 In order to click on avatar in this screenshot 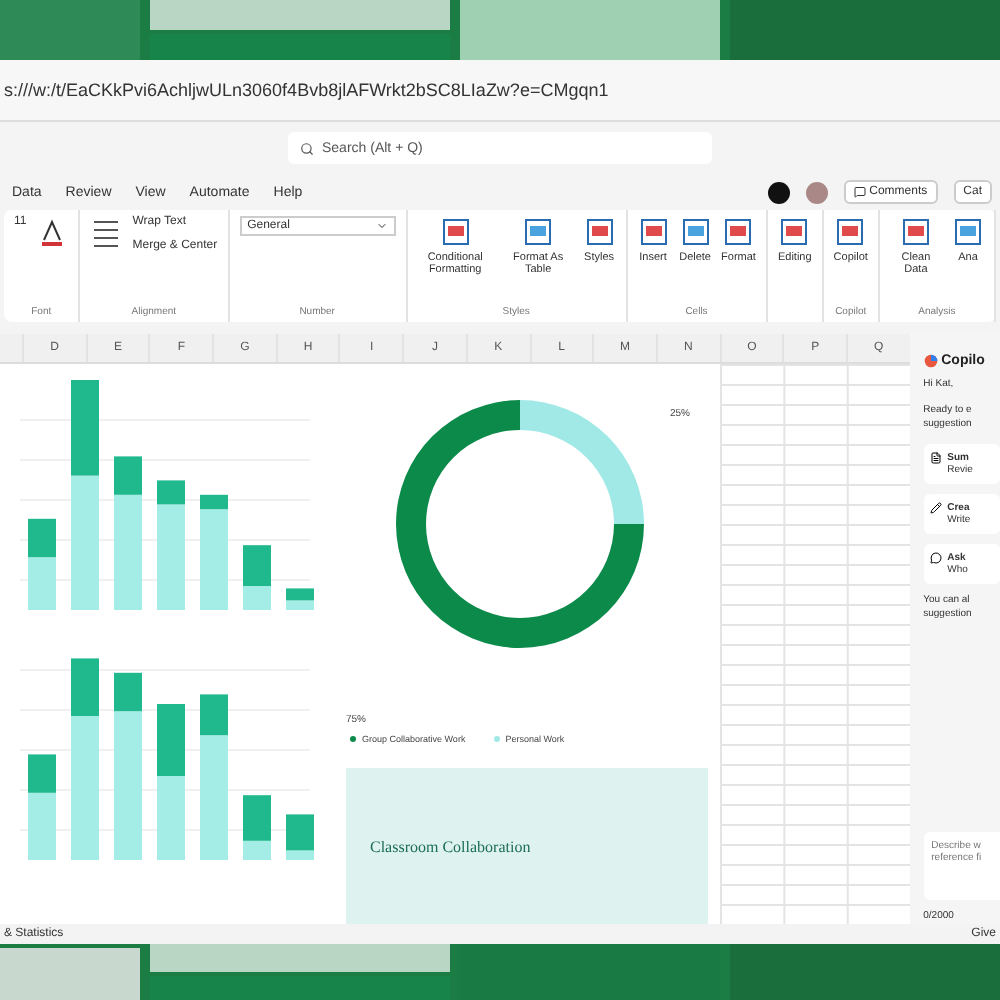, I will do `click(778, 192)`.